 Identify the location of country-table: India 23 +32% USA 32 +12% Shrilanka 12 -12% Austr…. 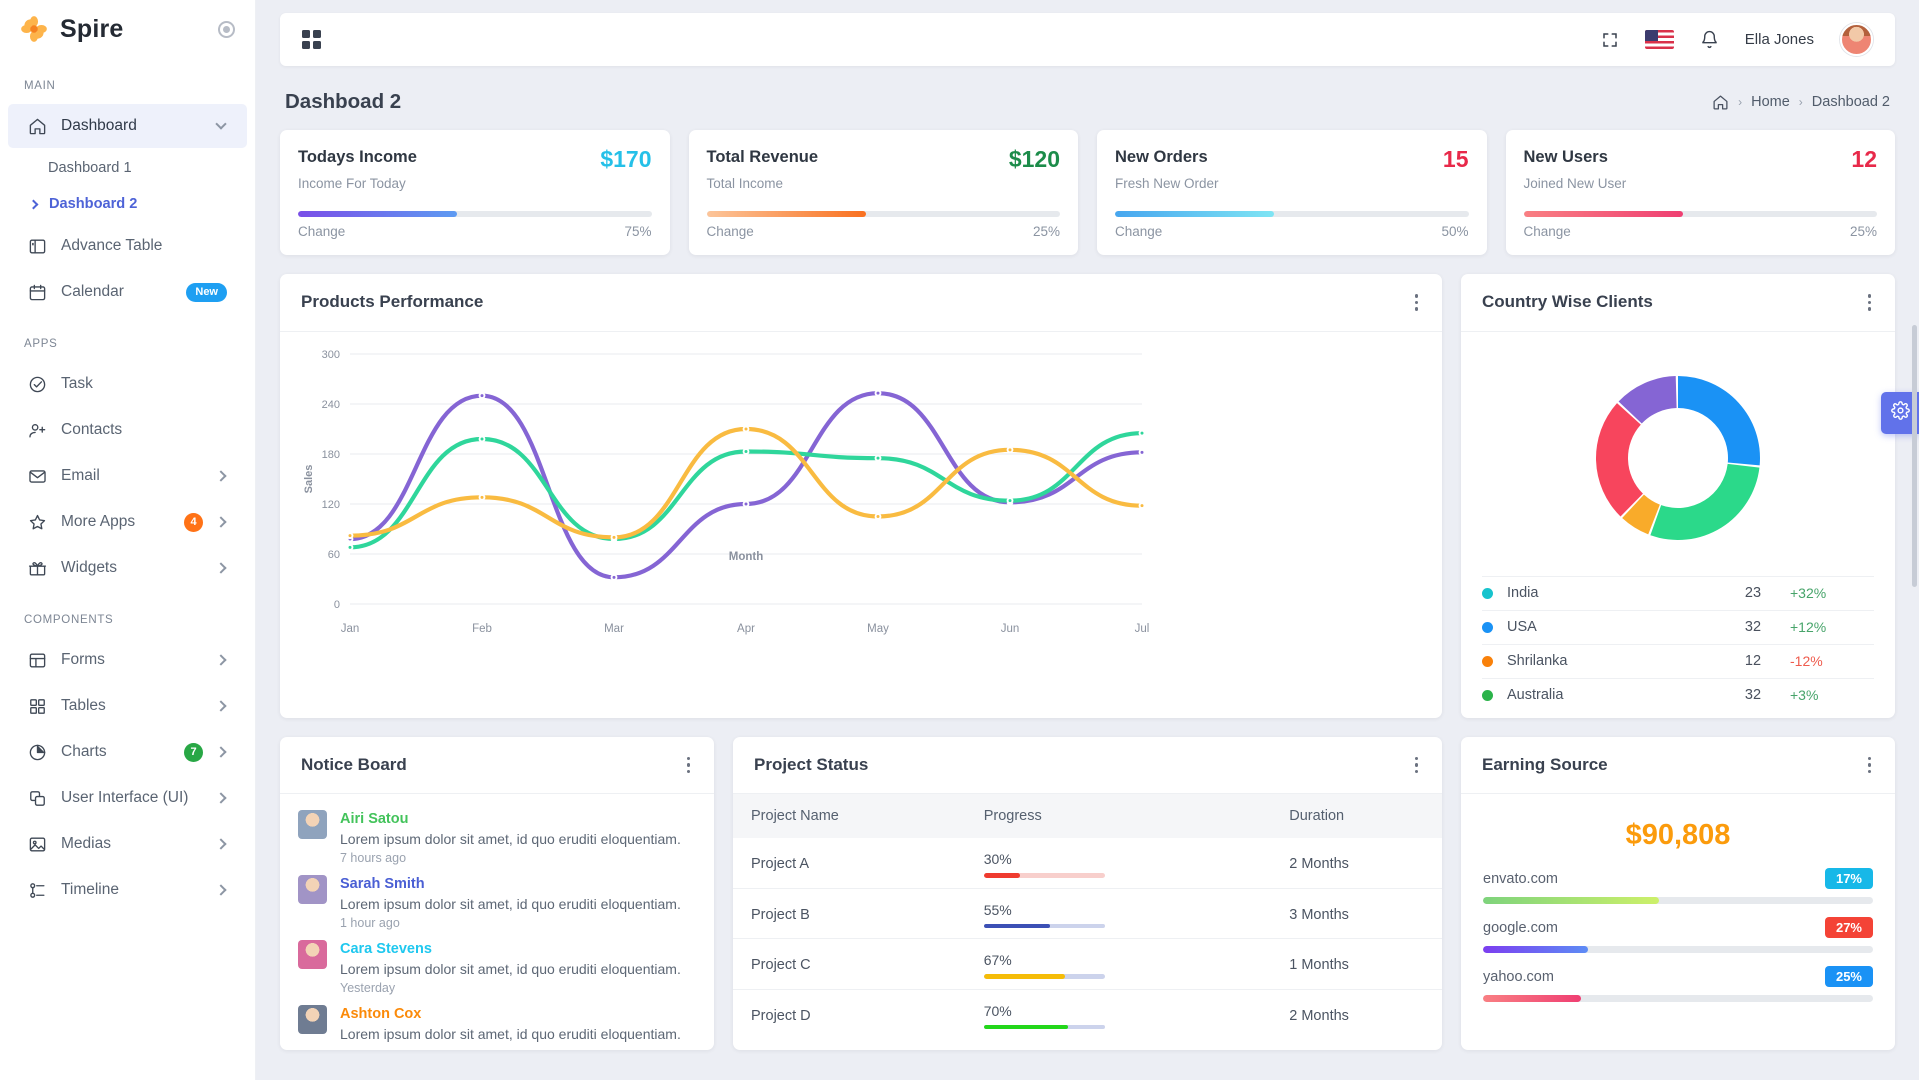
(1678, 646).